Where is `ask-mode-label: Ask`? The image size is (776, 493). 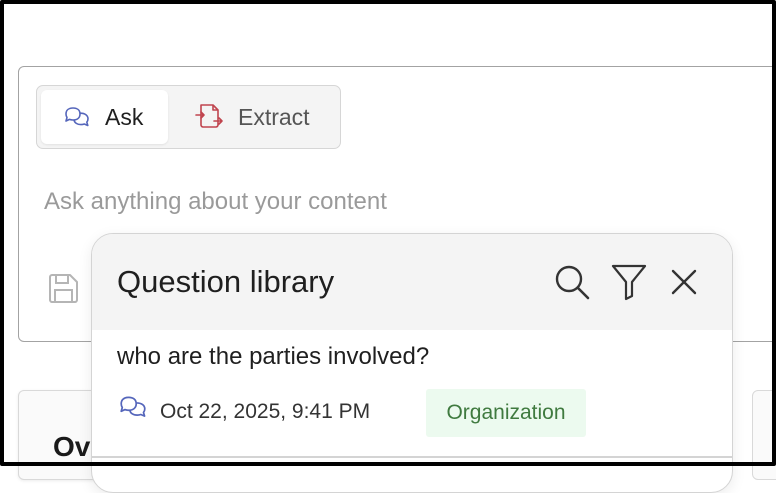 ask-mode-label: Ask is located at coordinates (124, 116).